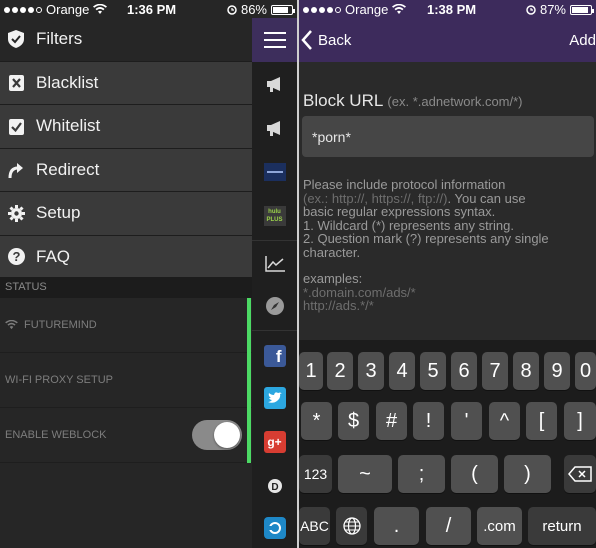 Image resolution: width=596 pixels, height=548 pixels. I want to click on menu-item-redirect: Redirect, so click(126, 170).